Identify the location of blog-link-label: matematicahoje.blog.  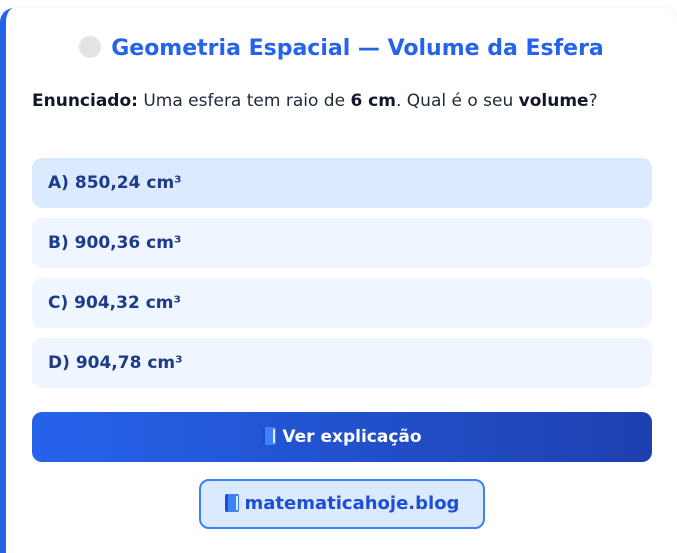
(352, 503).